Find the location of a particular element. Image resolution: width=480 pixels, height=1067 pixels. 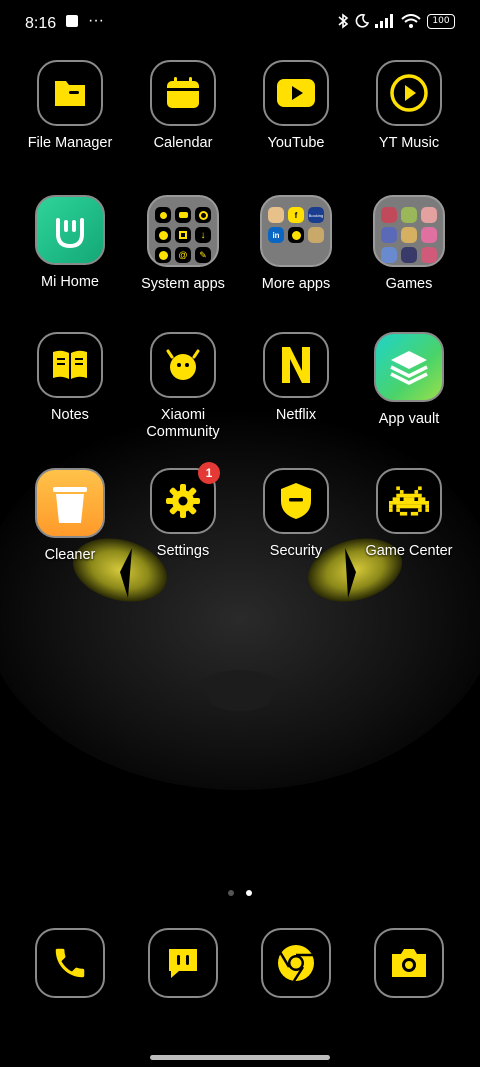

yt-music-icon-frame is located at coordinates (409, 93).